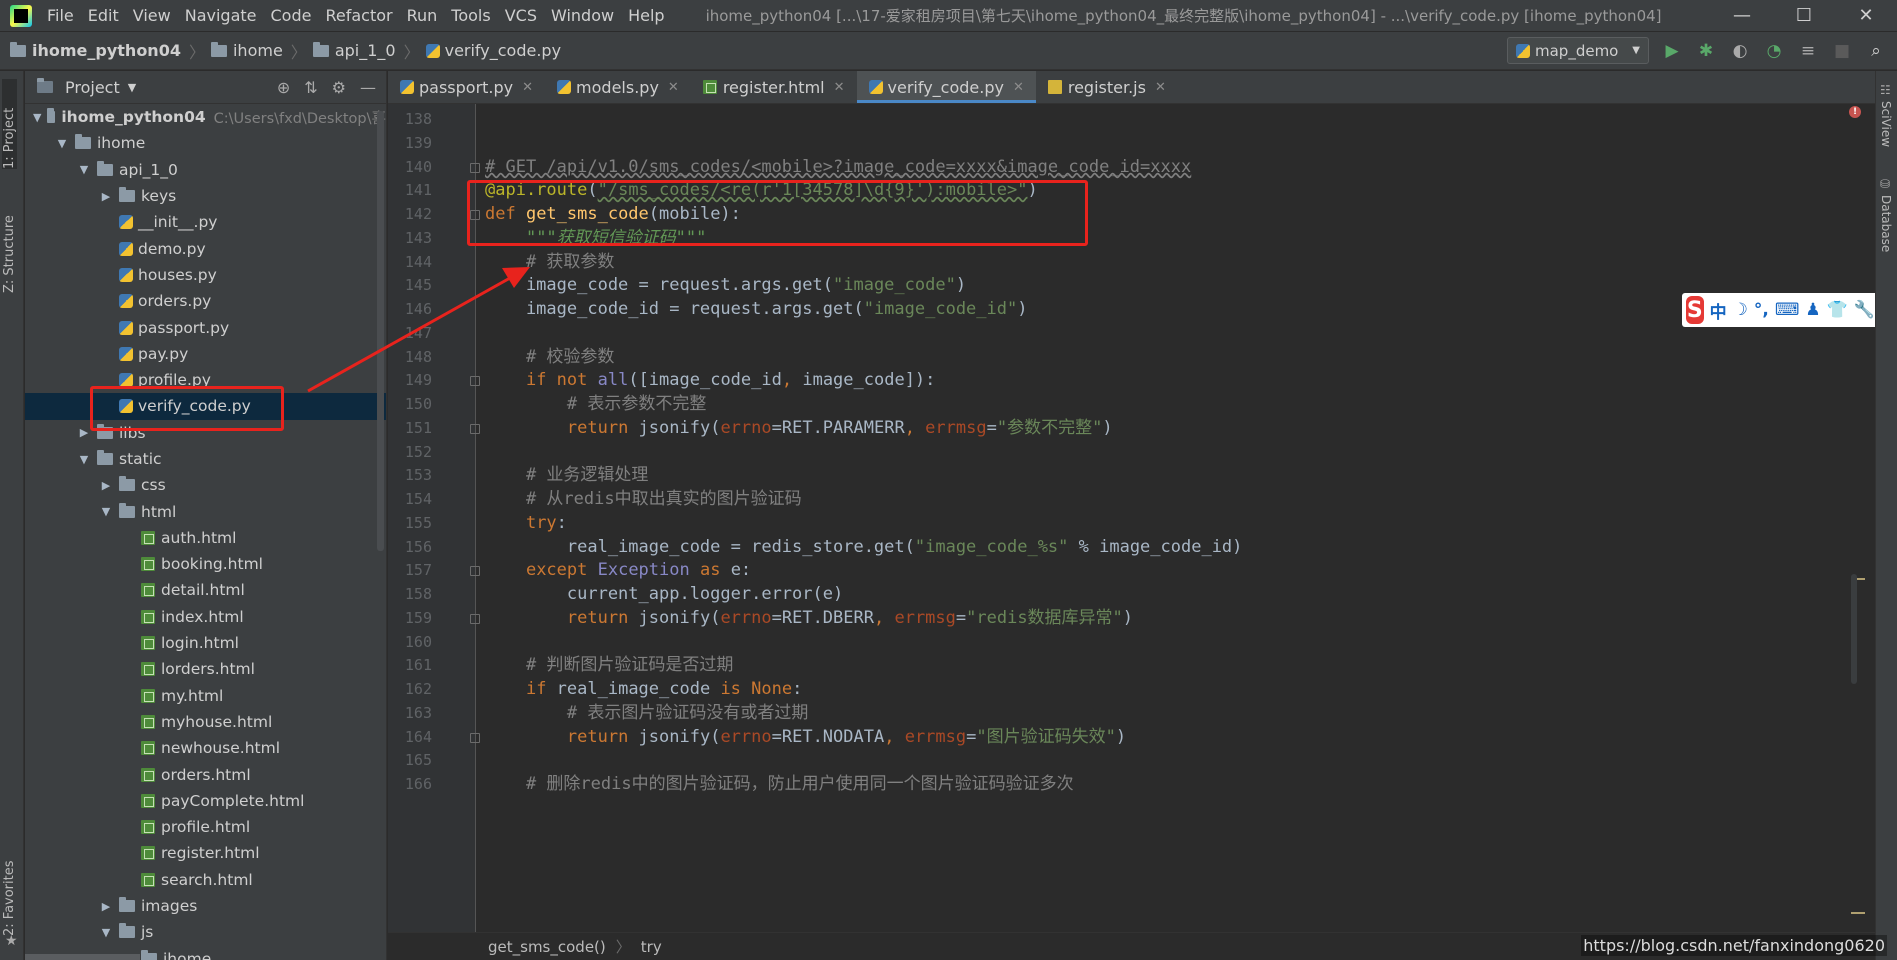  Describe the element at coordinates (205, 485) in the screenshot. I see `tree-item: ▶ css` at that location.